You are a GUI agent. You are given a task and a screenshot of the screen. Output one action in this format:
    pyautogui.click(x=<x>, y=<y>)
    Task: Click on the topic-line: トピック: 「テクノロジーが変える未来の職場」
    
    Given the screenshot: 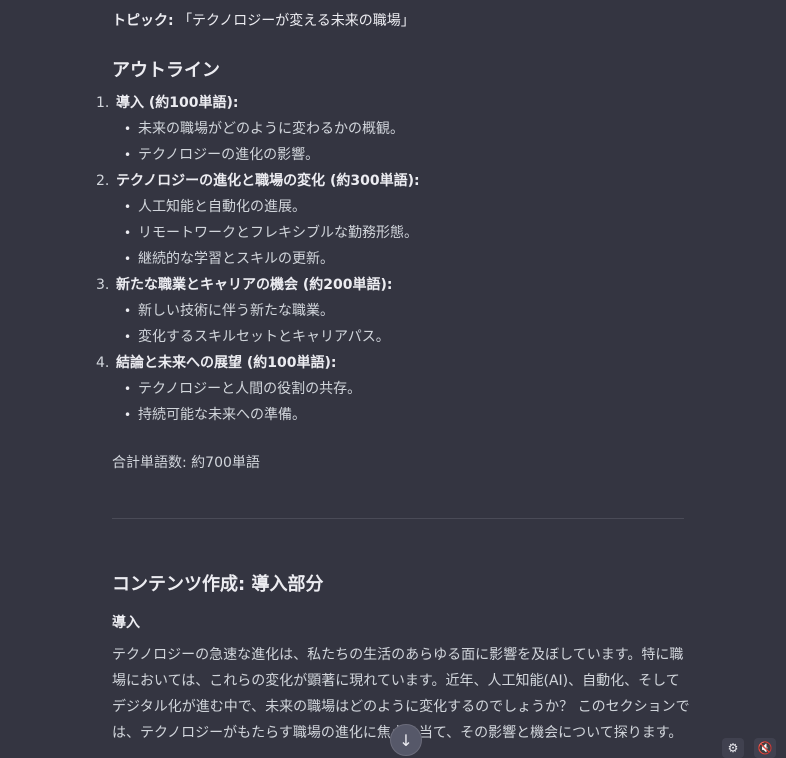 What is the action you would take?
    pyautogui.click(x=263, y=20)
    